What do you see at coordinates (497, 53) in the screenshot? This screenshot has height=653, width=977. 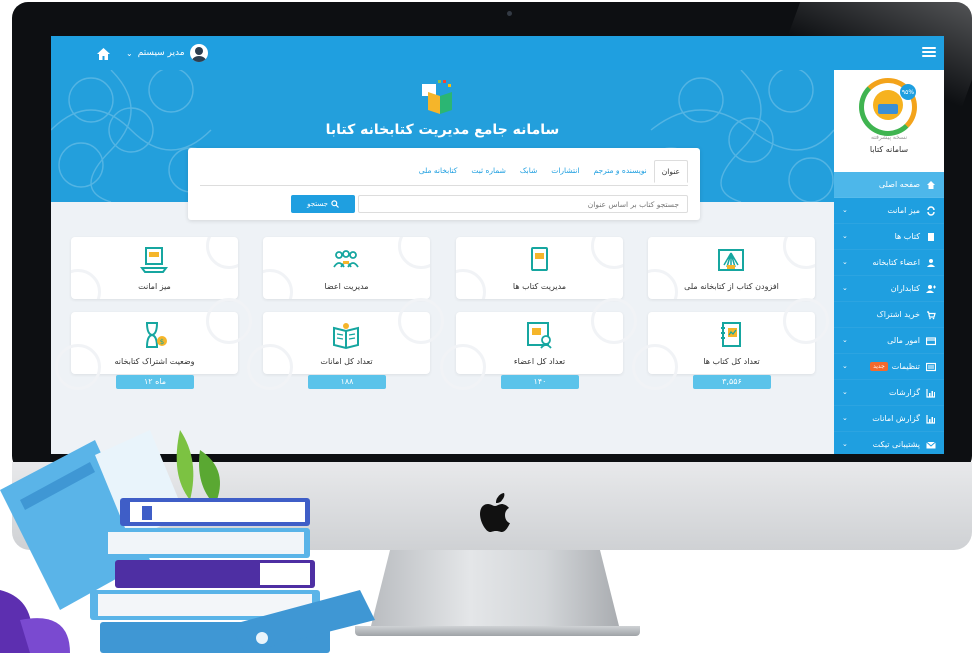 I see `top-navbar: ⌄ مدیر سیستم` at bounding box center [497, 53].